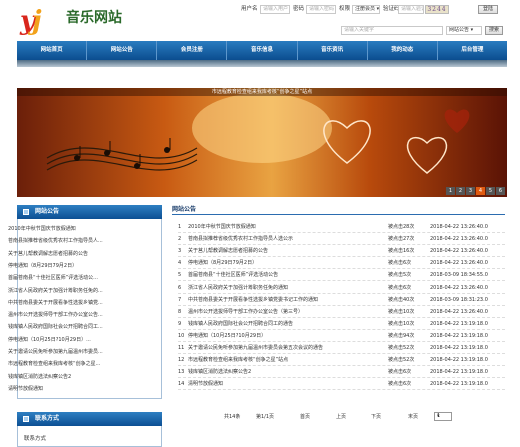  What do you see at coordinates (490, 191) in the screenshot?
I see `banner-page-5: 5` at bounding box center [490, 191].